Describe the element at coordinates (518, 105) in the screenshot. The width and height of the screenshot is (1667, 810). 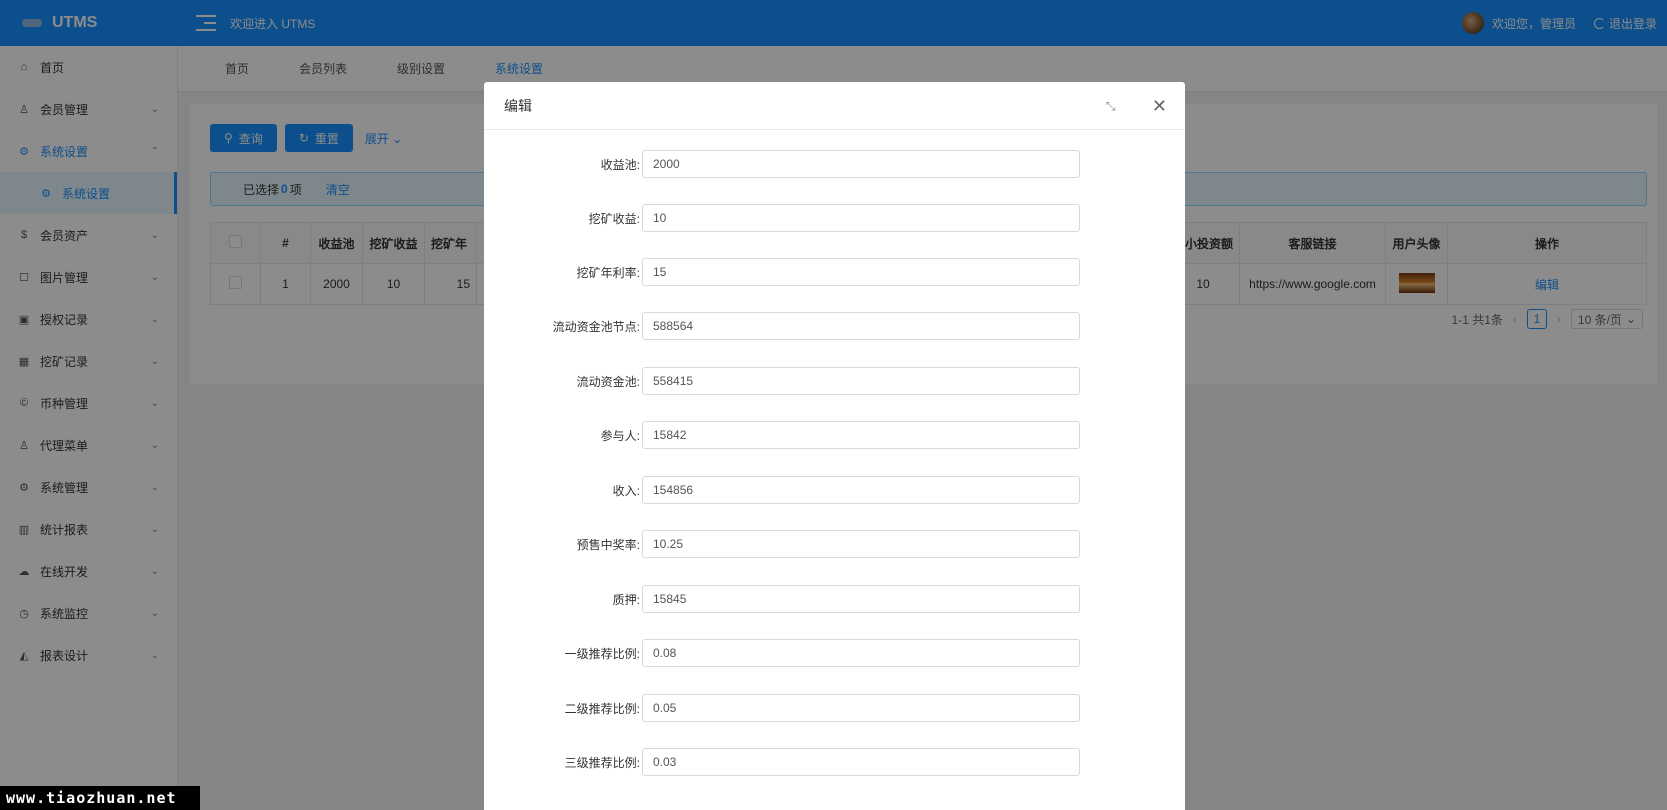
I see `modal-title: 编辑` at that location.